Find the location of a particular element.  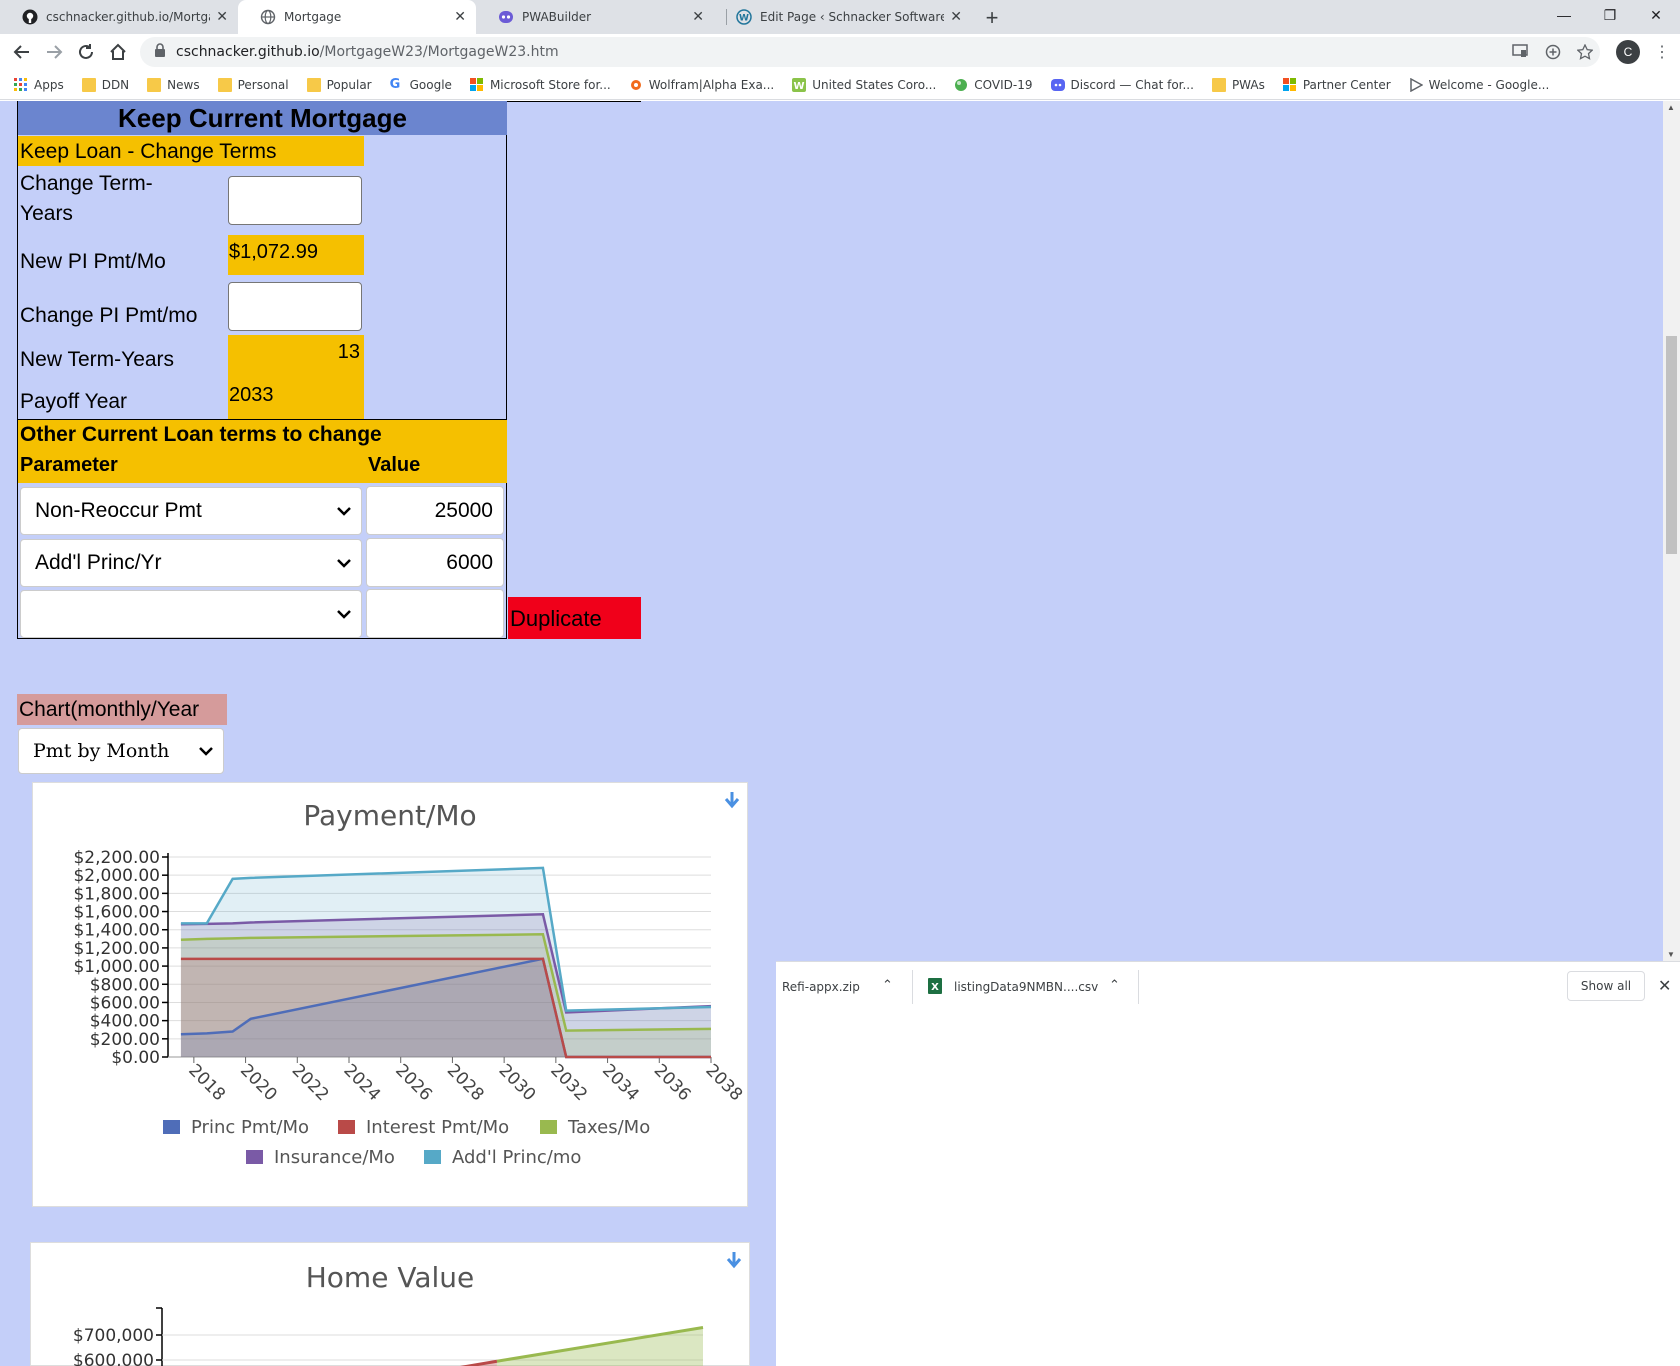

change-term-label-line1: Change Term- is located at coordinates (86, 183).